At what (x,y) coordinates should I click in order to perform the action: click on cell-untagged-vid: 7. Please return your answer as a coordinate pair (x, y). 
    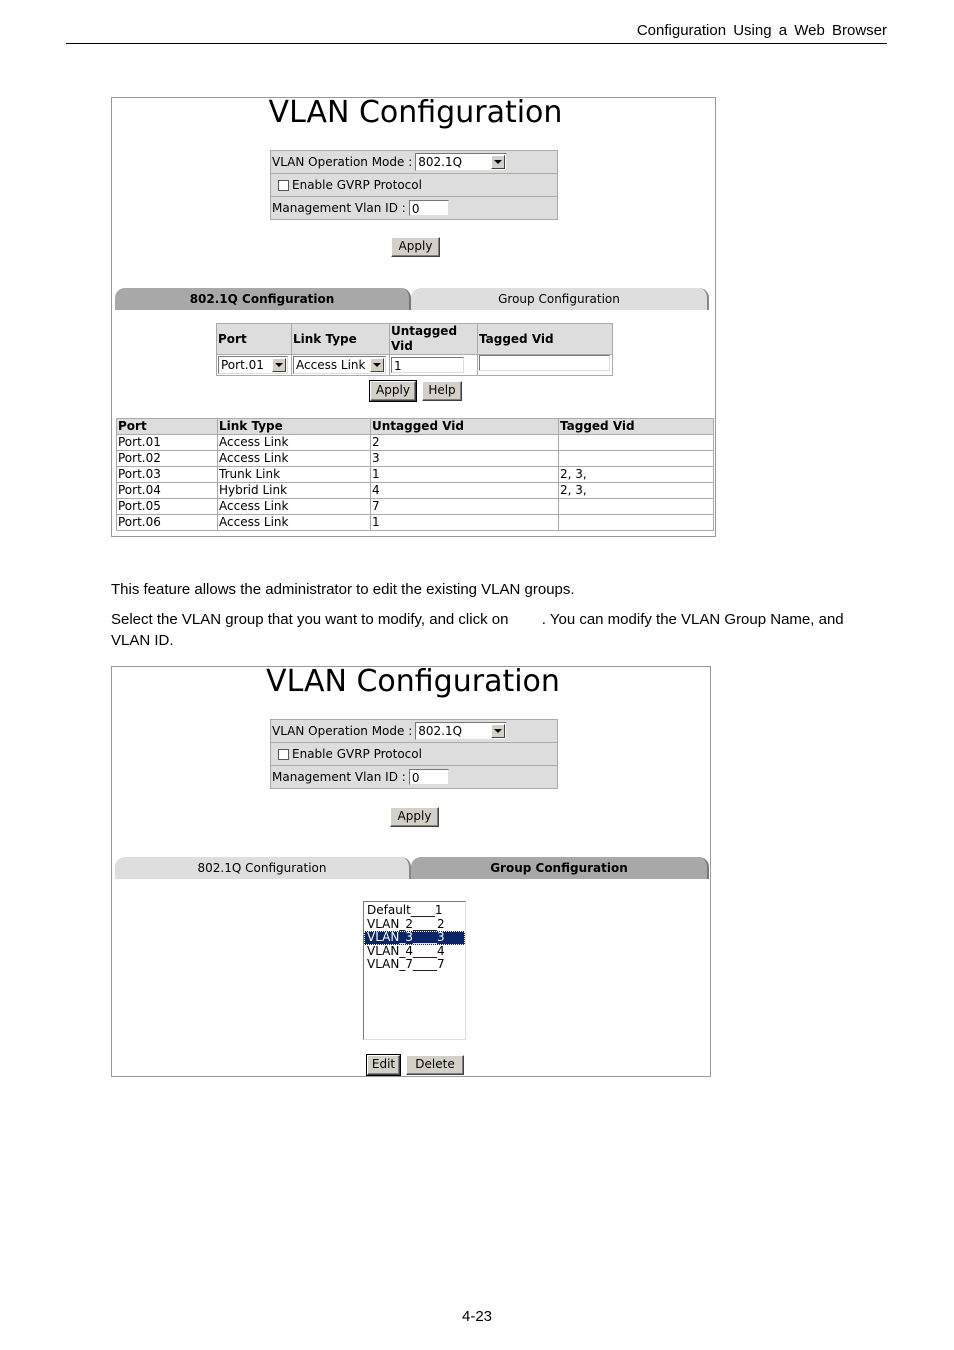
    Looking at the image, I should click on (464, 506).